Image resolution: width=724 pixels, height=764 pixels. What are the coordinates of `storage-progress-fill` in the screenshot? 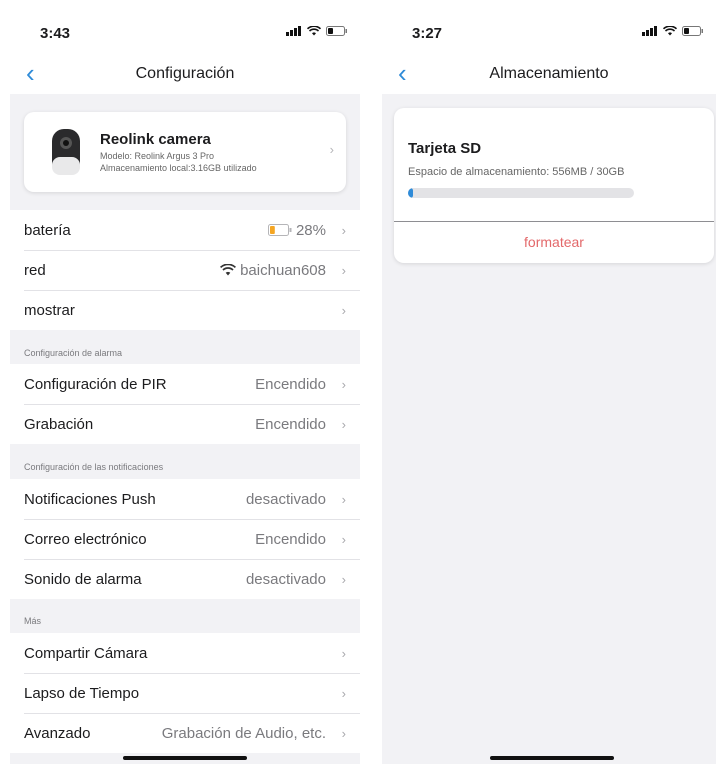 It's located at (410, 193).